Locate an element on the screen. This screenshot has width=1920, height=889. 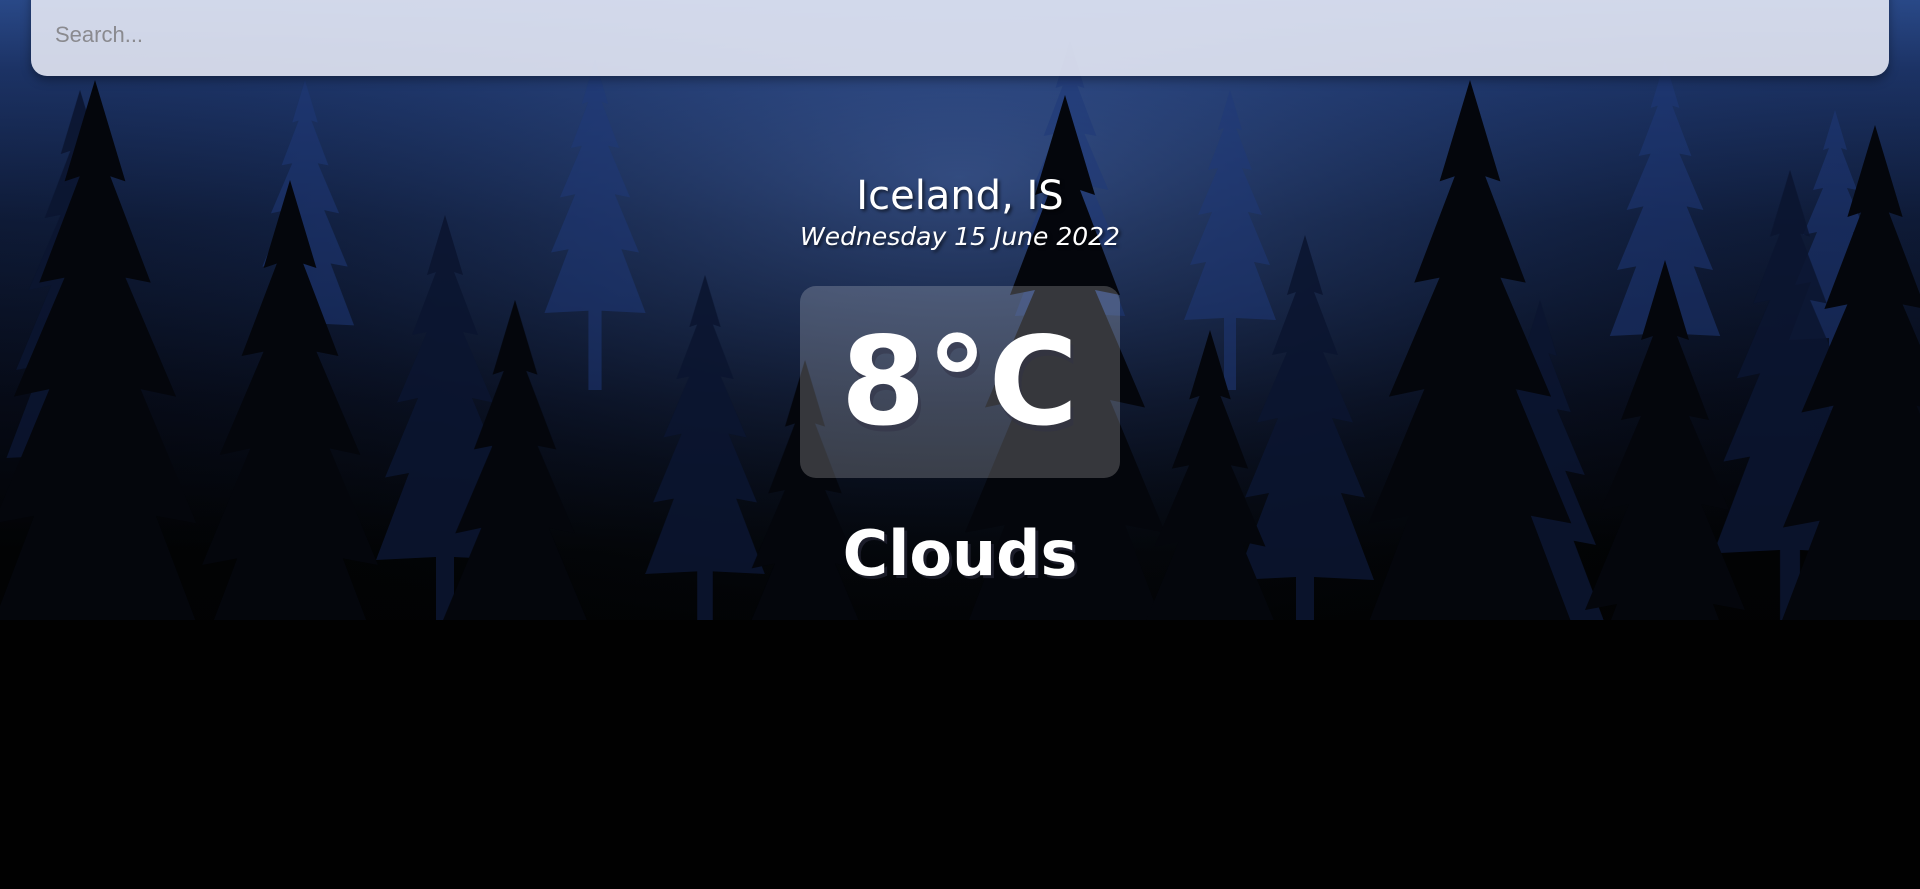
search-box is located at coordinates (960, 38).